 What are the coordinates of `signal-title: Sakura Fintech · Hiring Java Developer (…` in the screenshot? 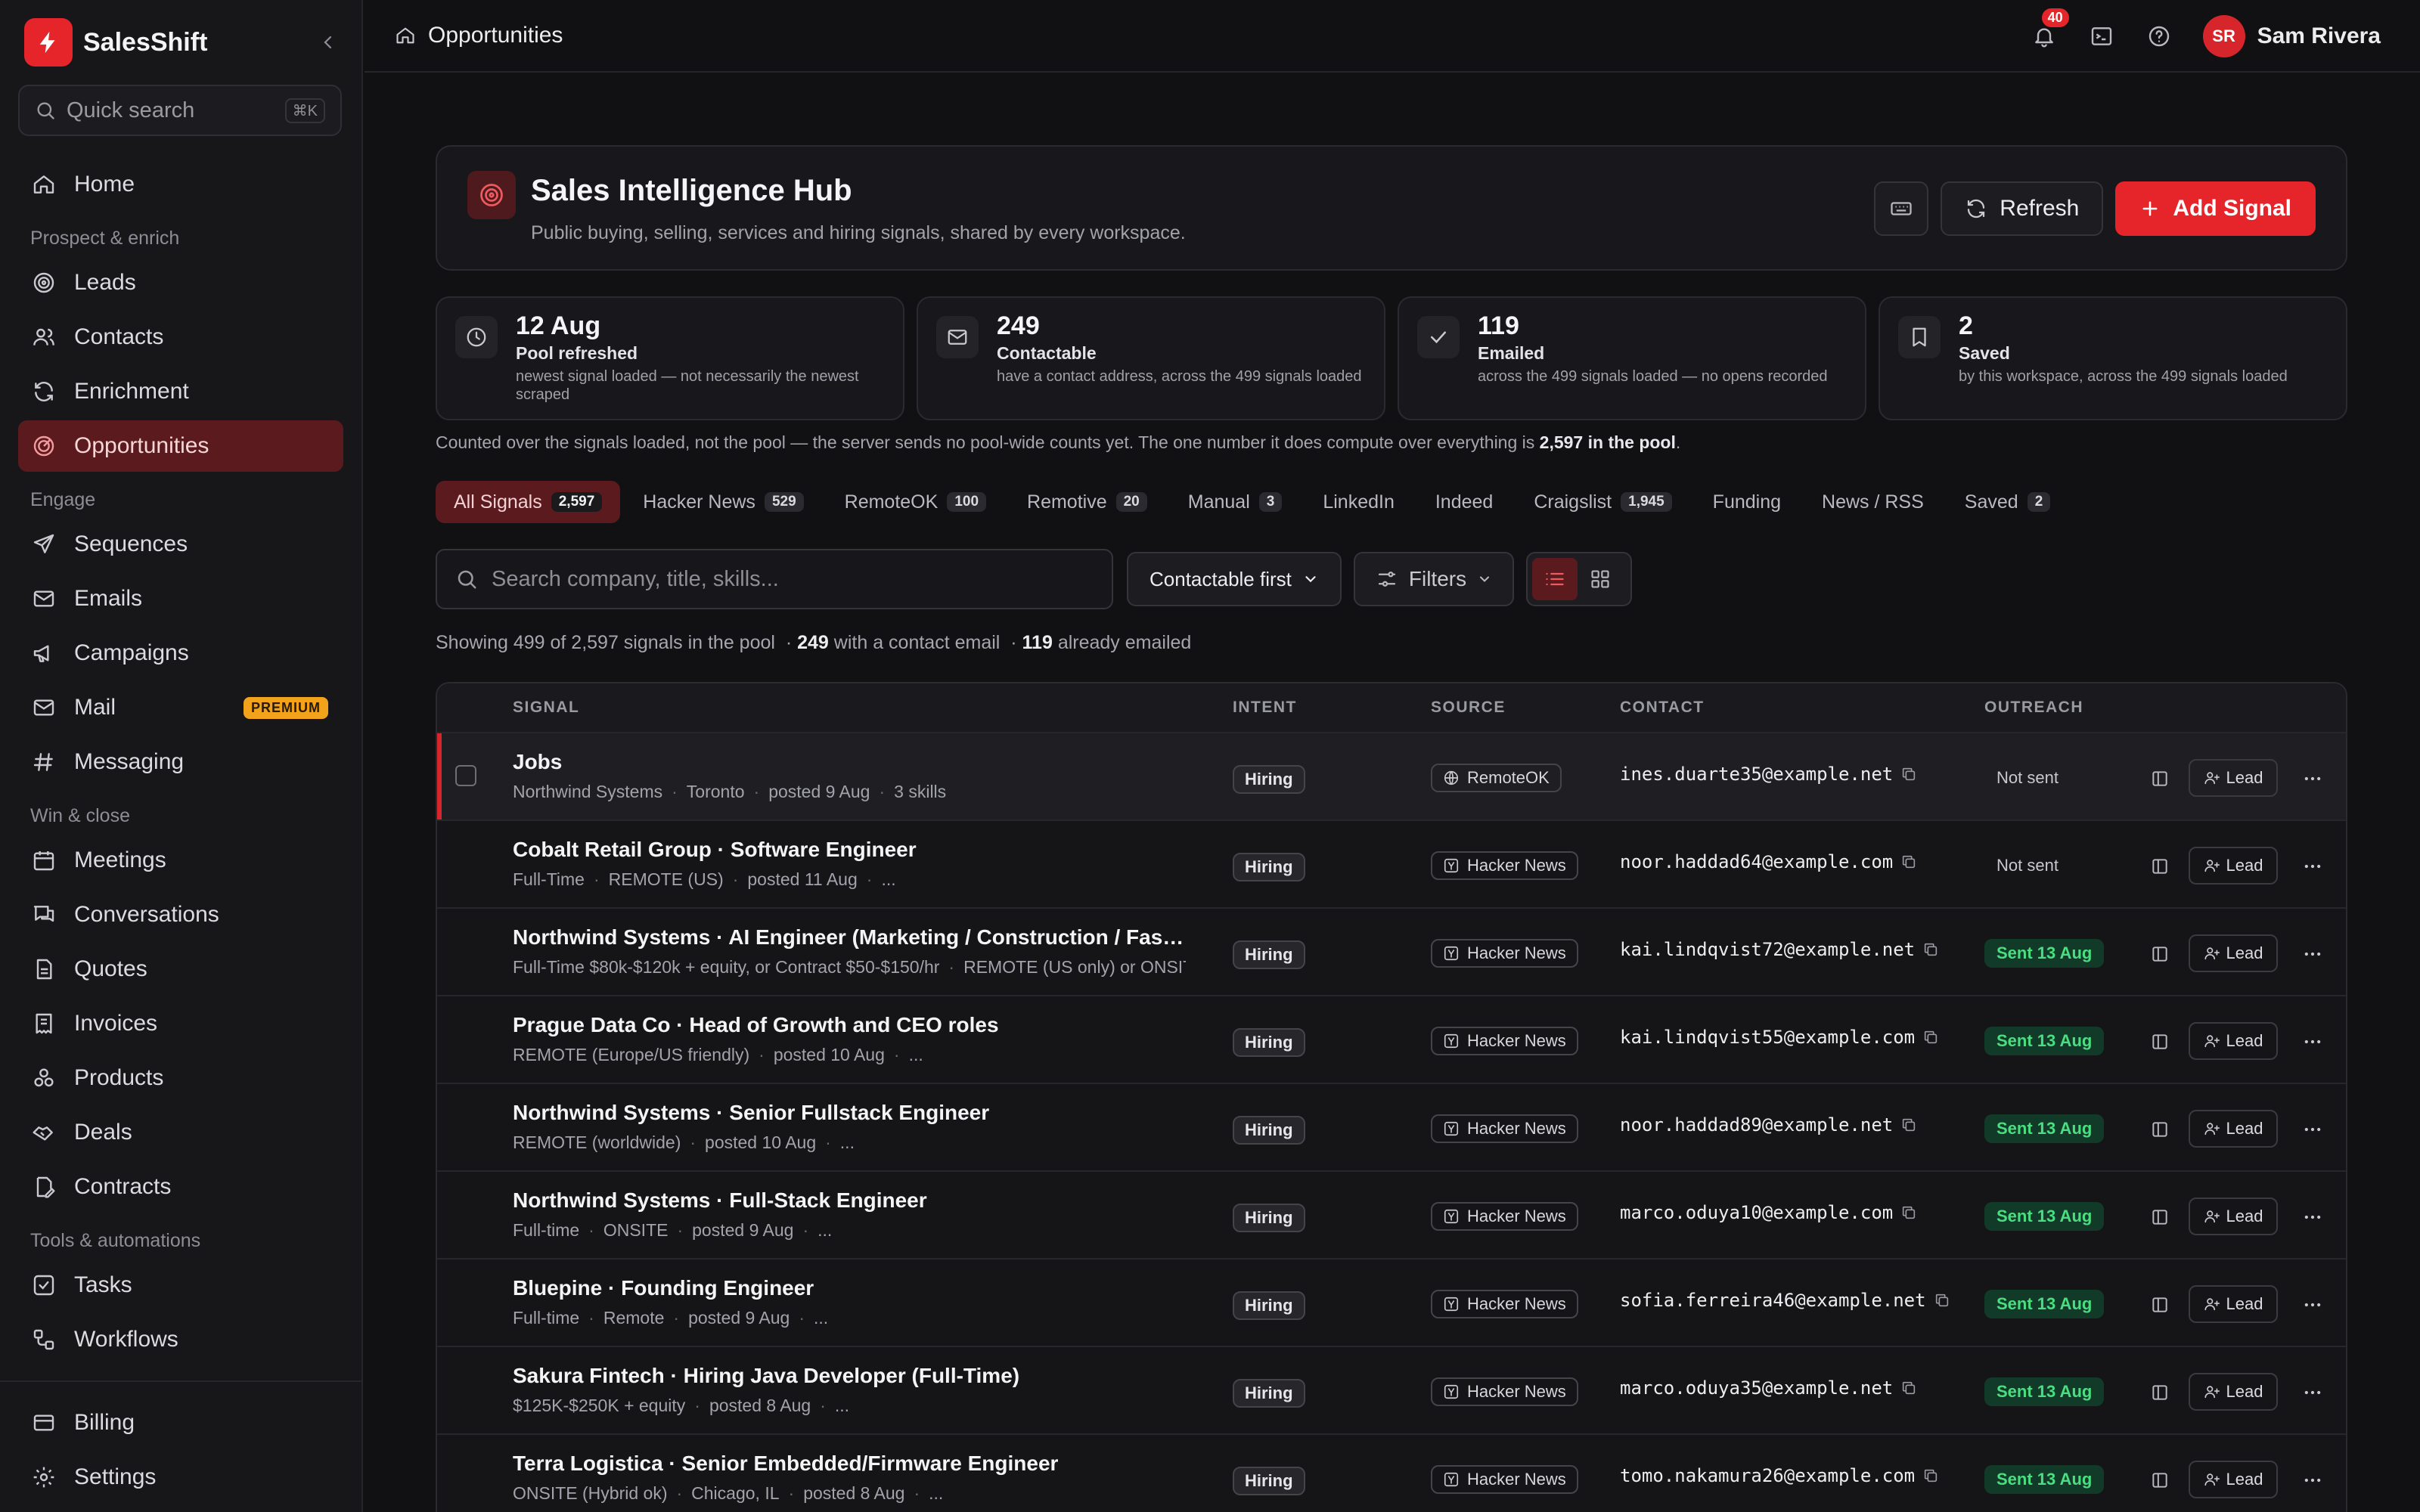 It's located at (766, 1376).